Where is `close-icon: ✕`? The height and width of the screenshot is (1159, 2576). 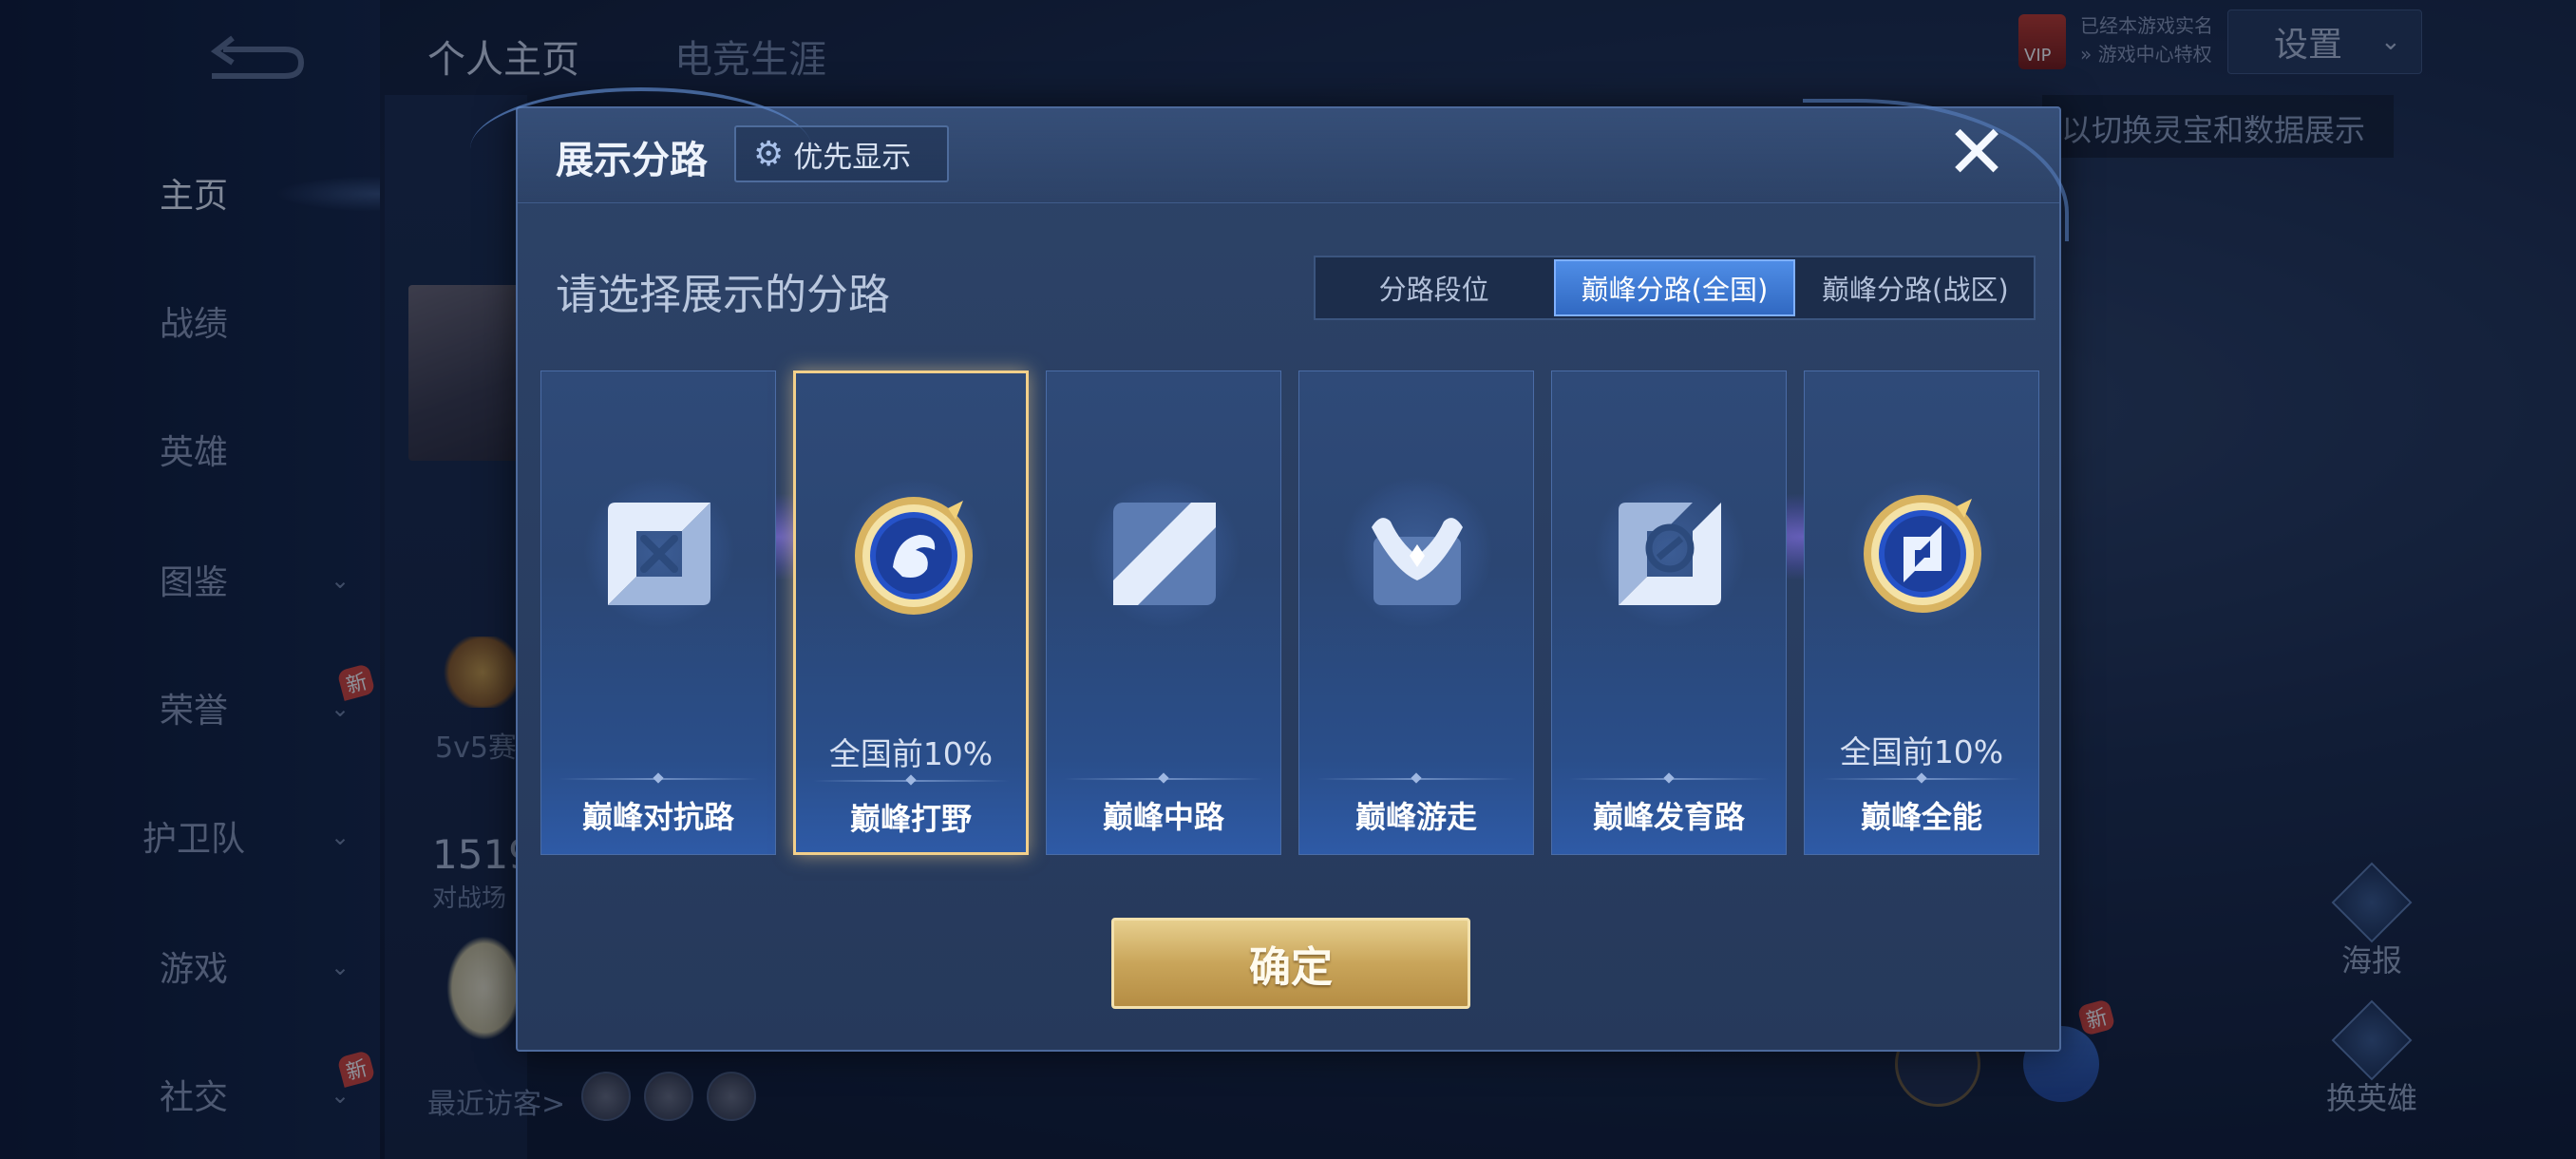
close-icon: ✕ is located at coordinates (1977, 153).